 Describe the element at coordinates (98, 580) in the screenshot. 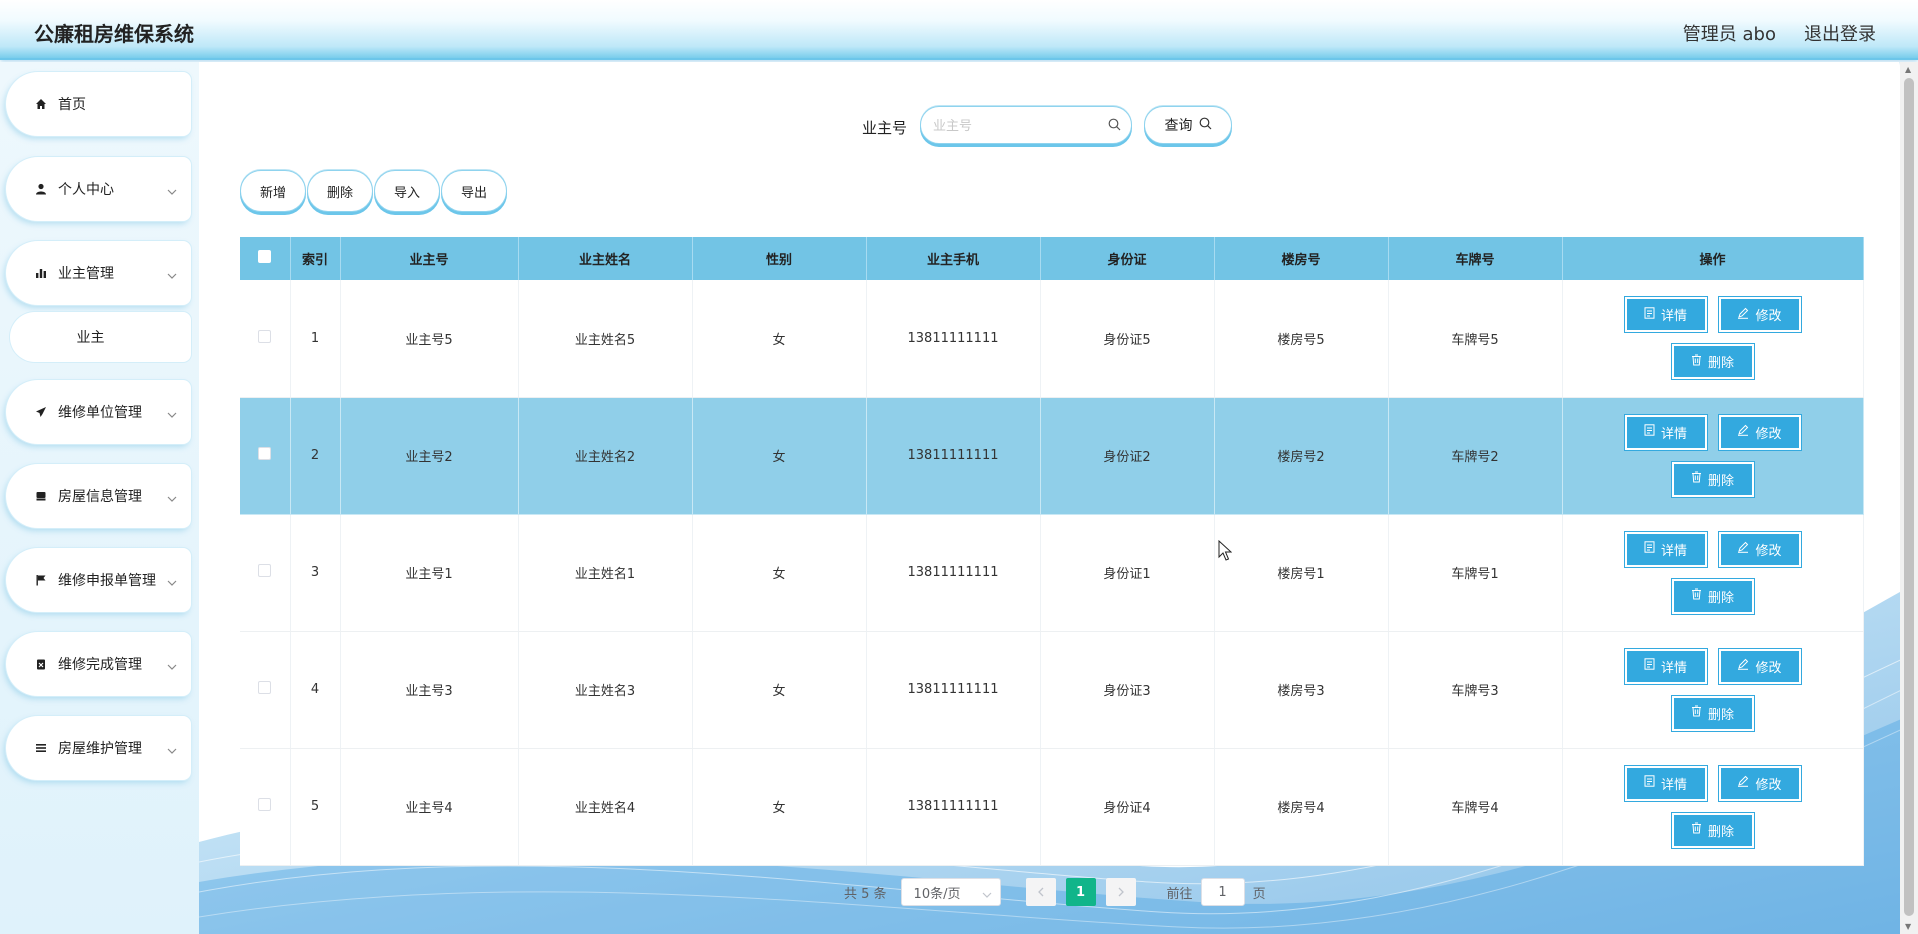

I see `sidebar-item-repair-report-management: 维修申报单管理` at that location.